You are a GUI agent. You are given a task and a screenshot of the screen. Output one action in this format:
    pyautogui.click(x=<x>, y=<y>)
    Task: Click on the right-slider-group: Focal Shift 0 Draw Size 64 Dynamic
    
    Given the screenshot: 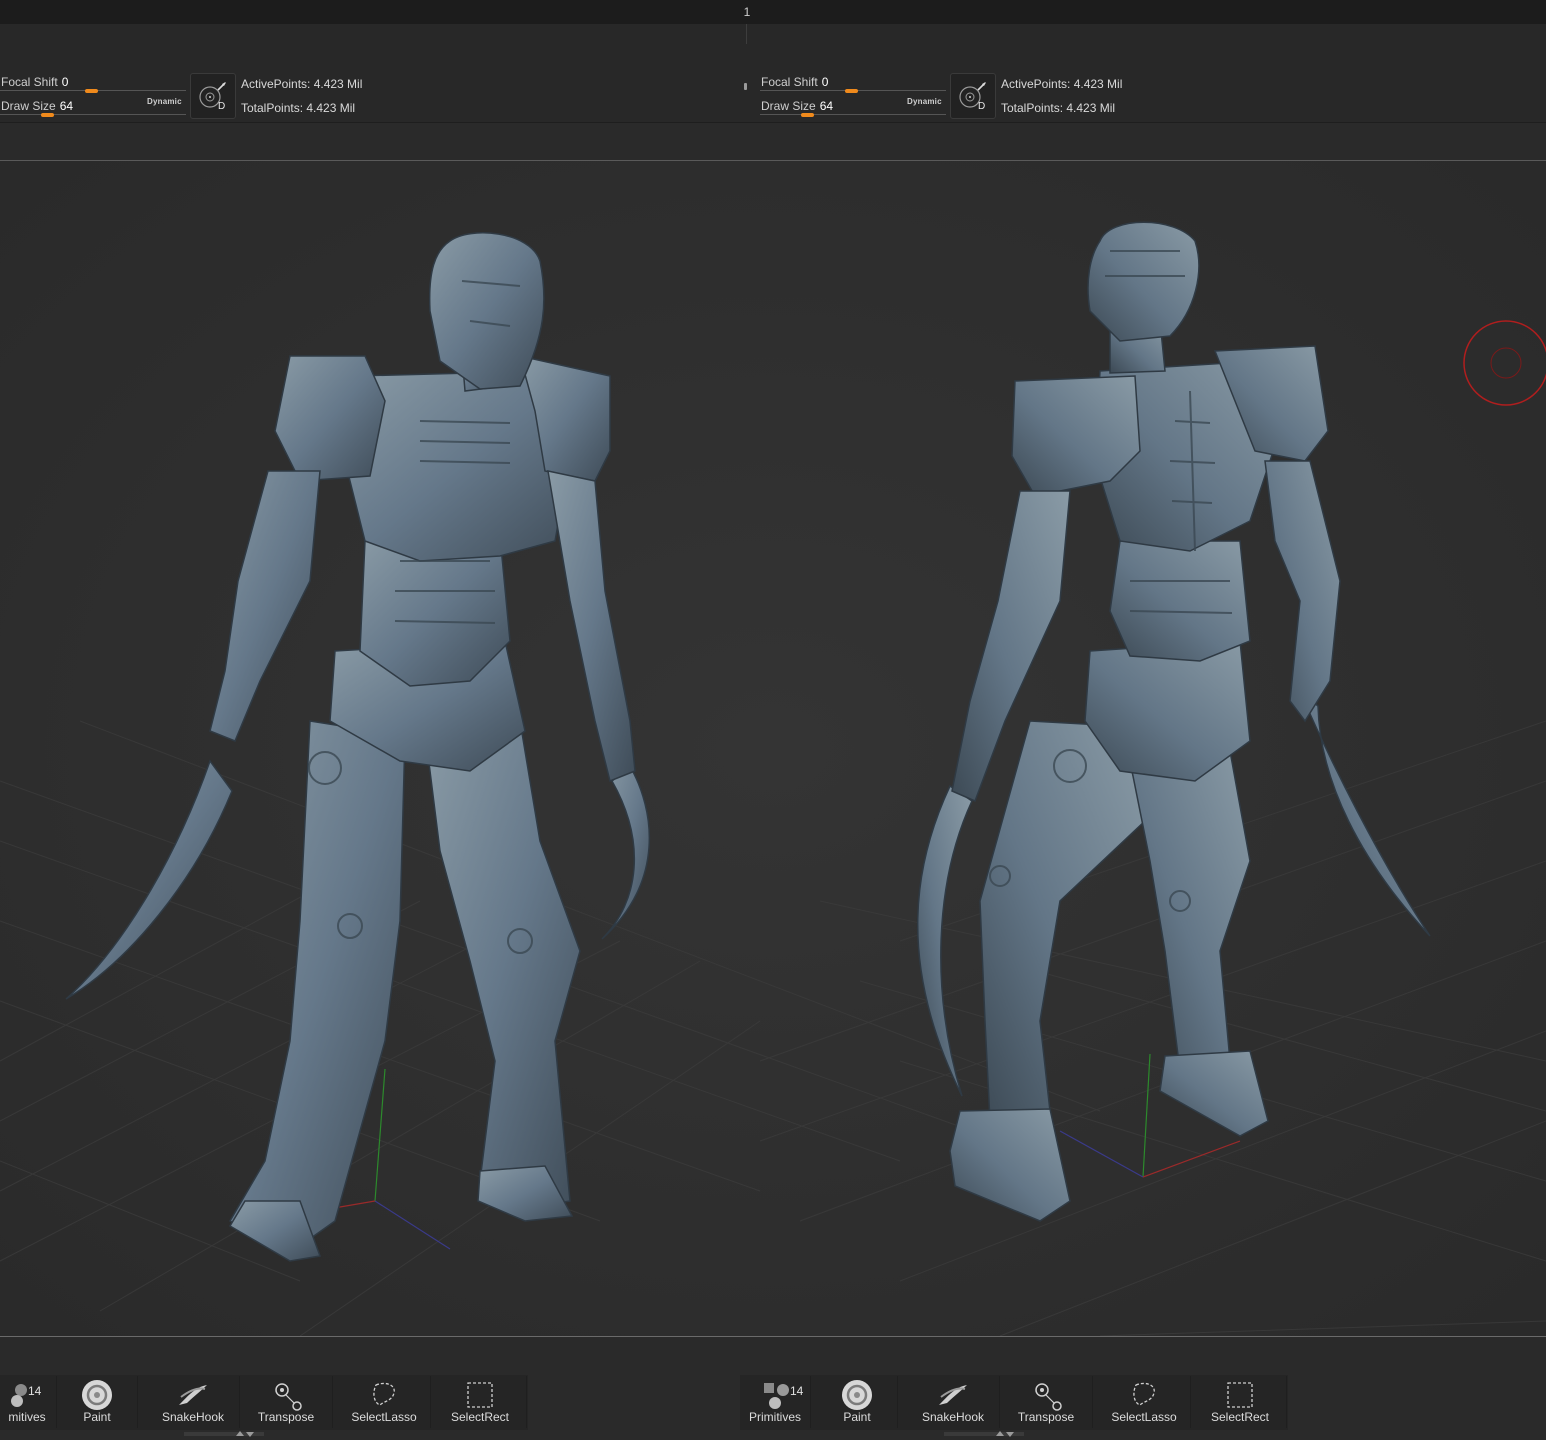 What is the action you would take?
    pyautogui.click(x=855, y=73)
    